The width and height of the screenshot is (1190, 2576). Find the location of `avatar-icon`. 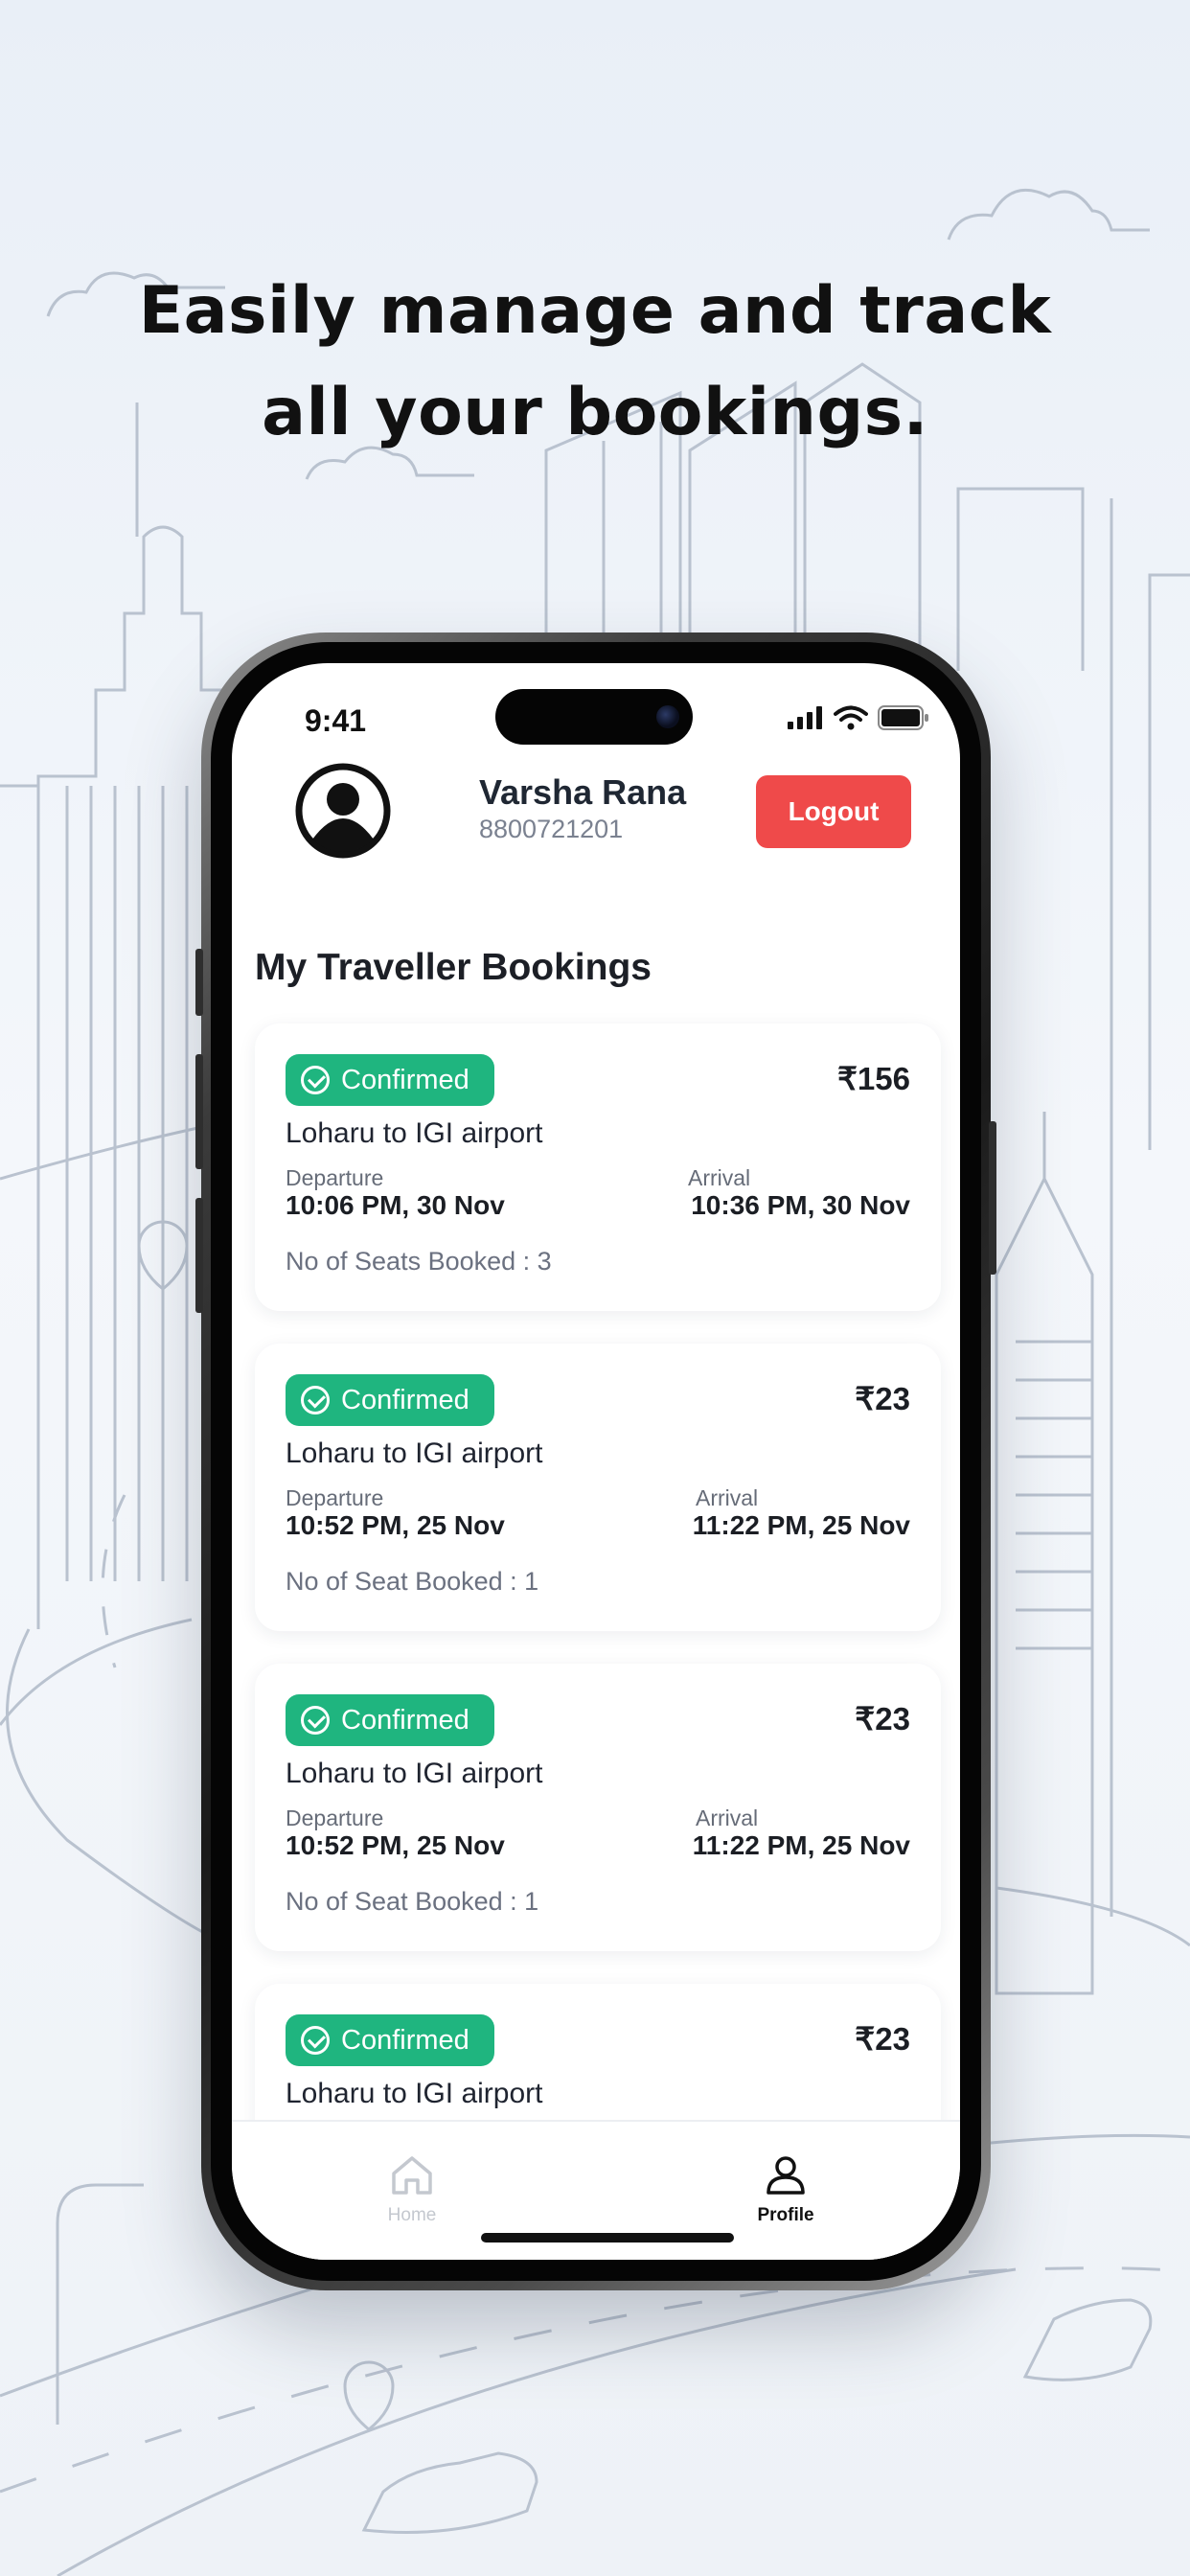

avatar-icon is located at coordinates (343, 811).